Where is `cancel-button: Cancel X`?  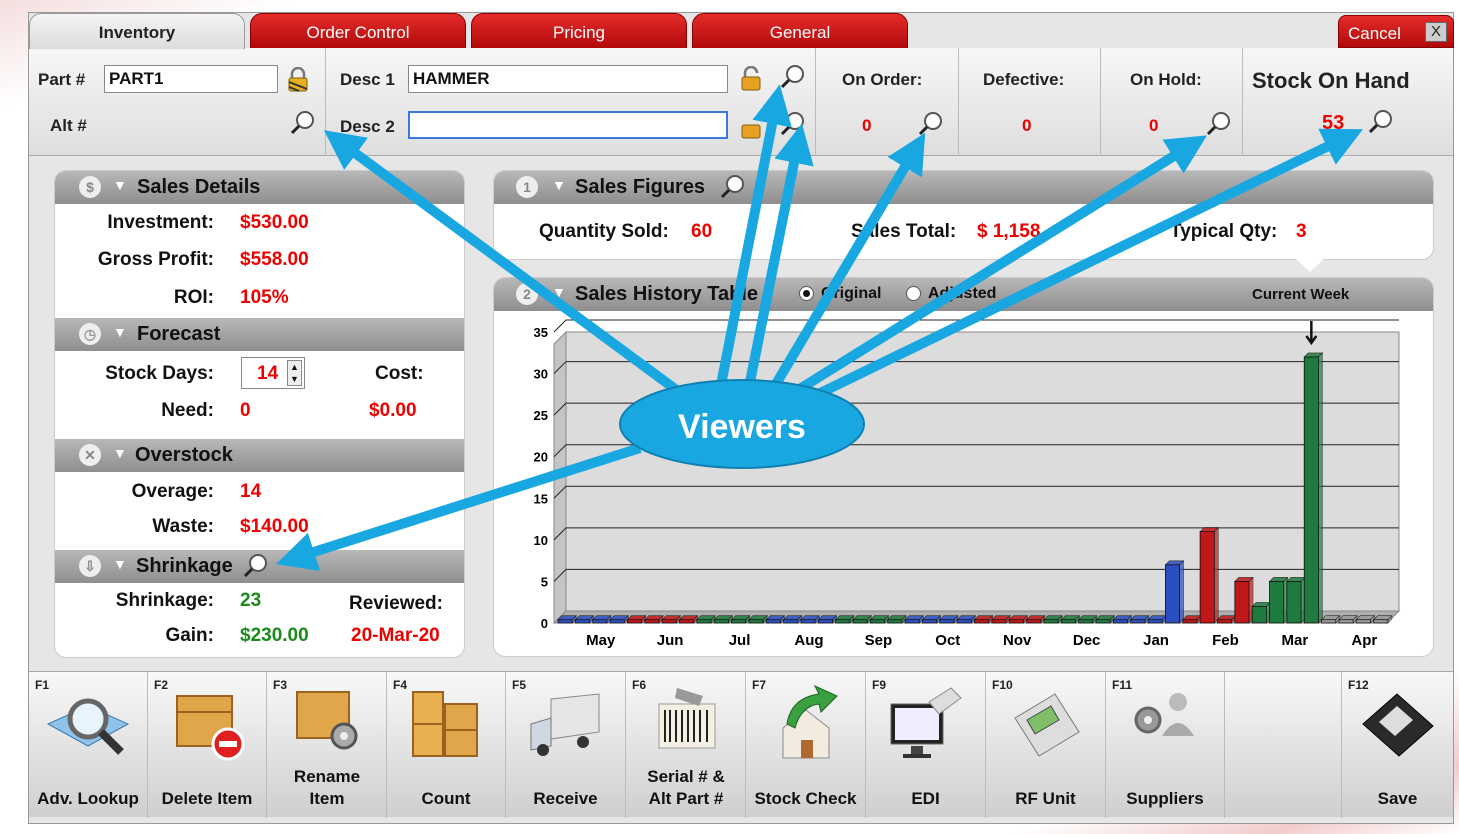
cancel-button: Cancel X is located at coordinates (1396, 31).